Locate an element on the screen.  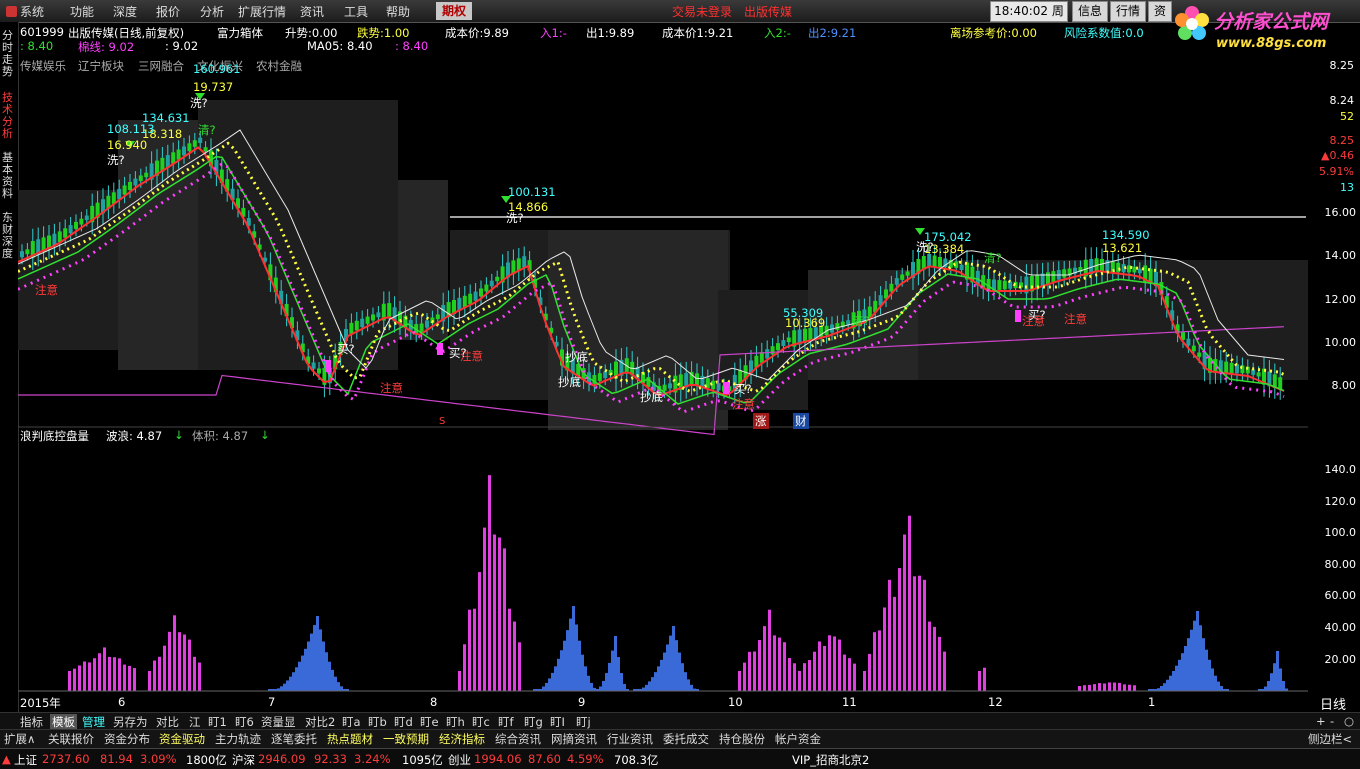
broker-name: VIP_招商北京2 is located at coordinates (830, 760).